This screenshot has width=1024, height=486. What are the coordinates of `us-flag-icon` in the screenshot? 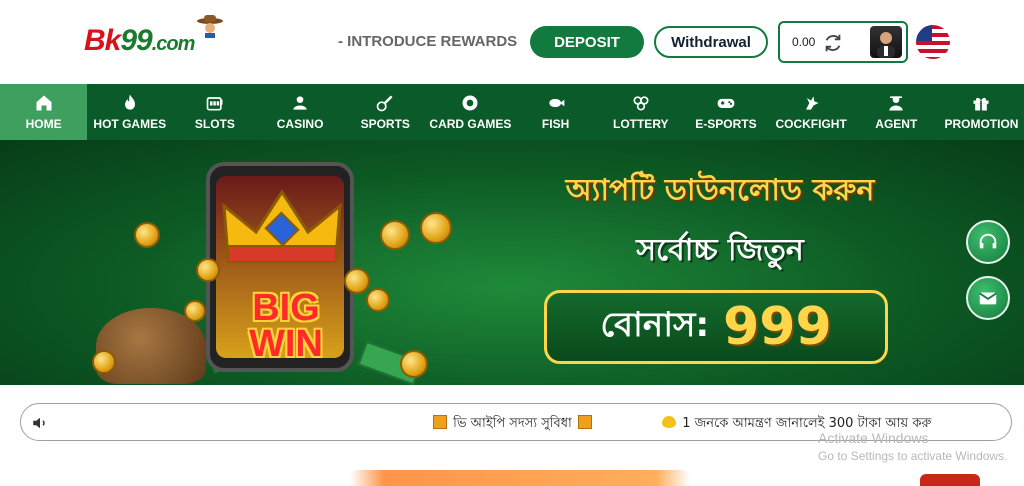 It's located at (933, 42).